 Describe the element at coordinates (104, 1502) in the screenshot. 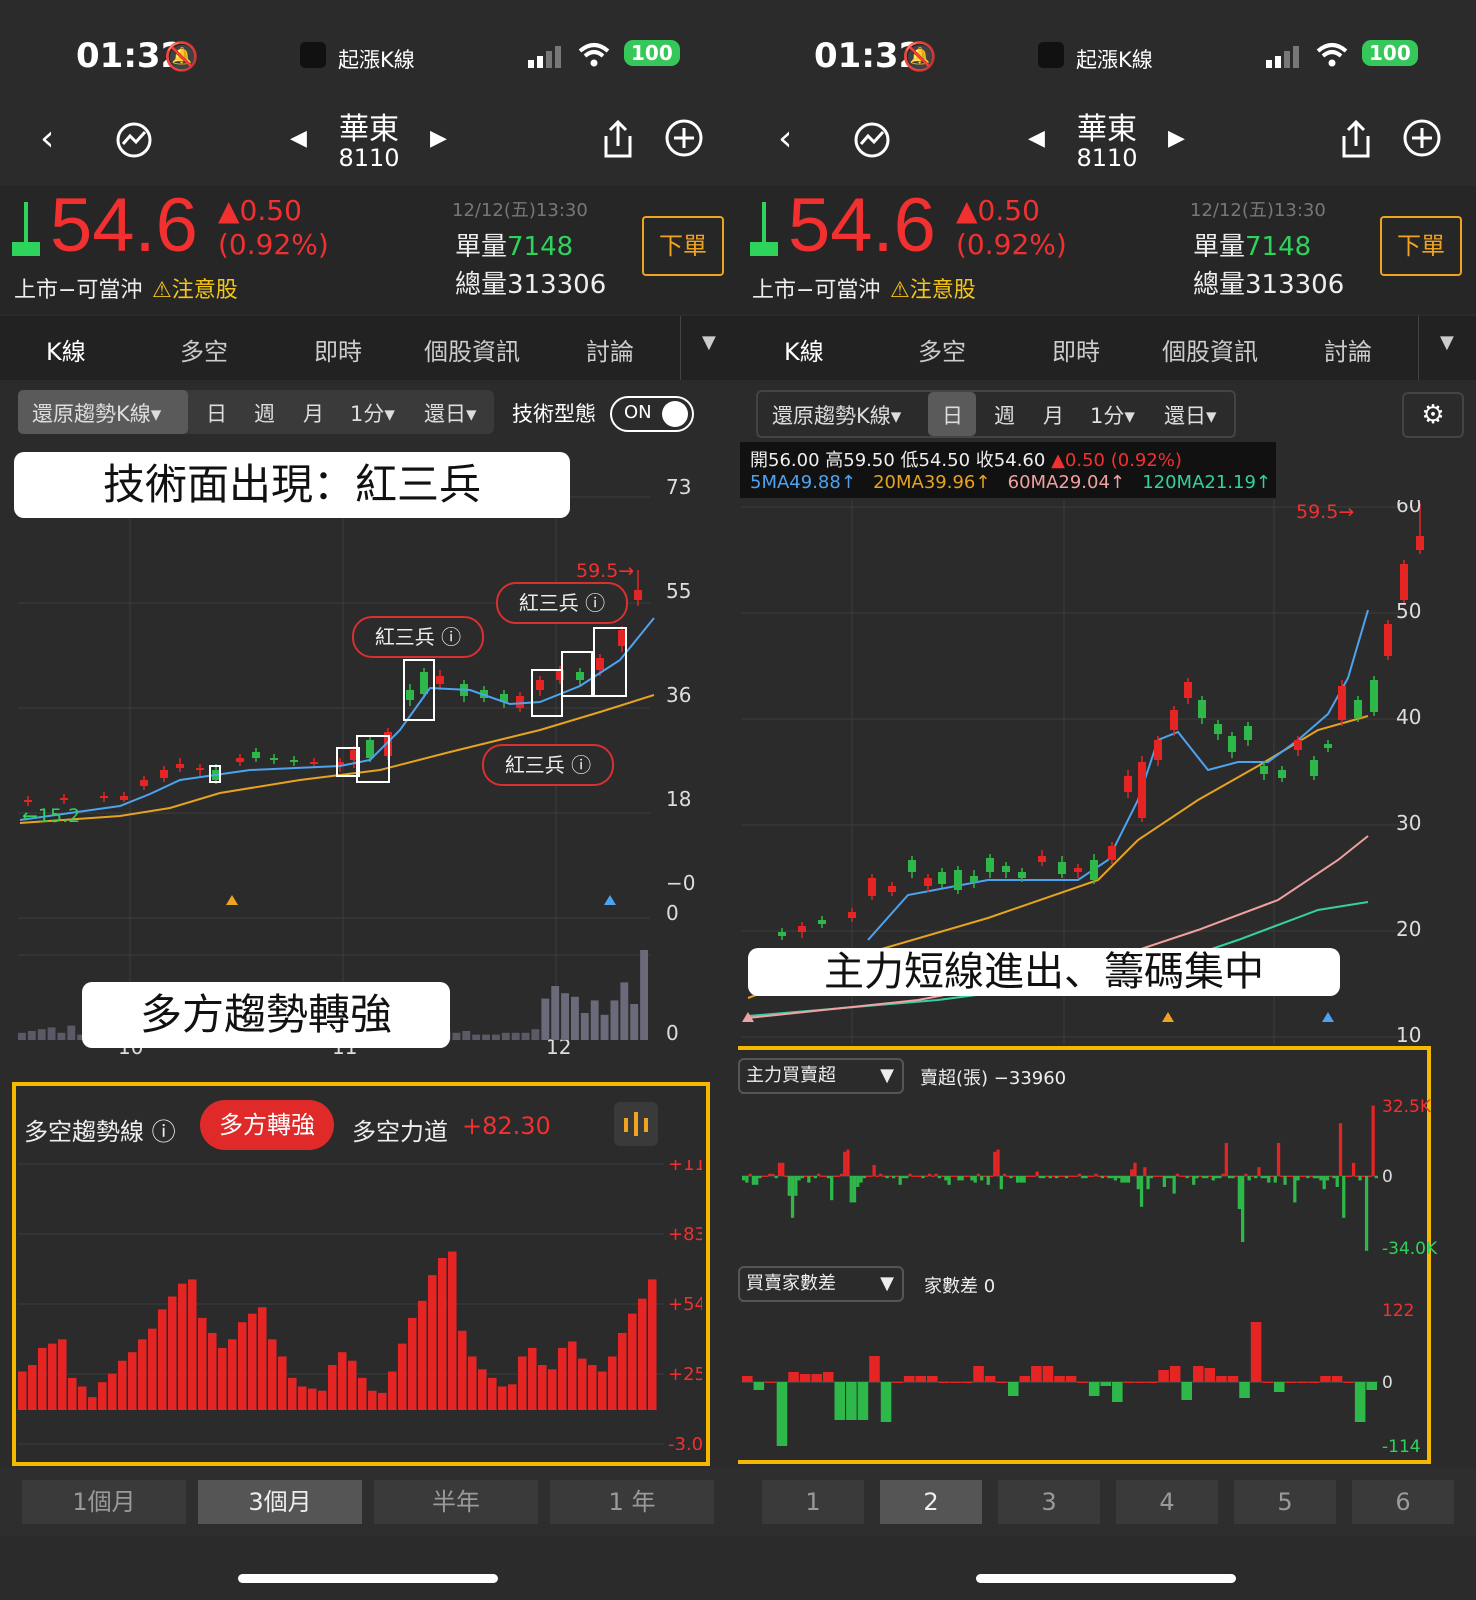

I see `period-1m: 1個月` at that location.